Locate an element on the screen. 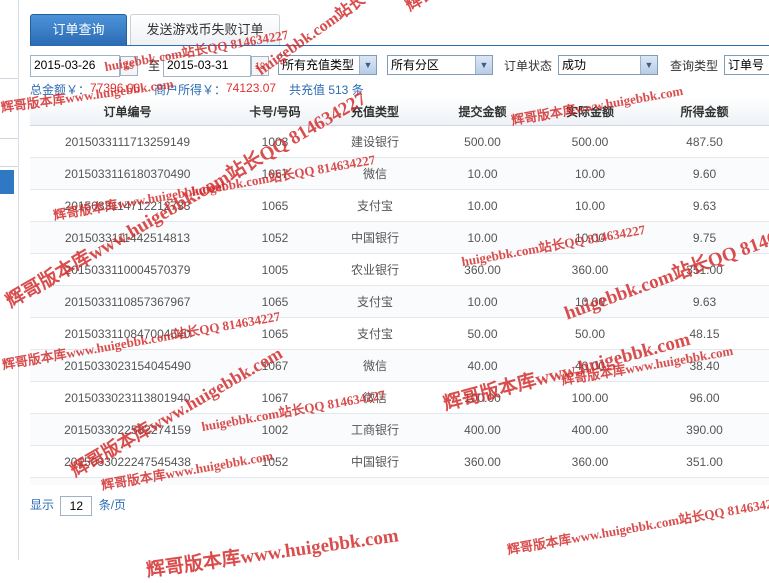  tab-order-query: 订单查询 is located at coordinates (78, 30).